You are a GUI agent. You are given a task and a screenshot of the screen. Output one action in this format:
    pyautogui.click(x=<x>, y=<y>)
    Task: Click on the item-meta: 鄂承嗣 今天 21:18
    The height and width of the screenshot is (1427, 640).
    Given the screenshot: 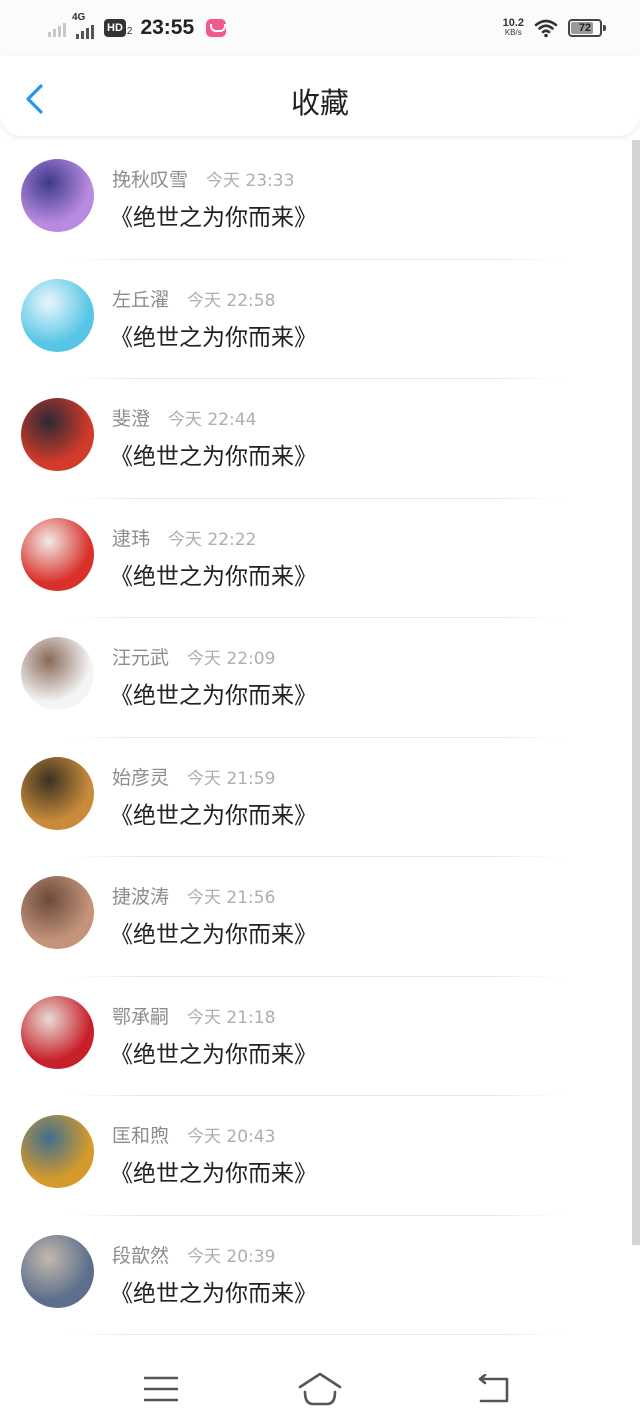 What is the action you would take?
    pyautogui.click(x=193, y=1015)
    